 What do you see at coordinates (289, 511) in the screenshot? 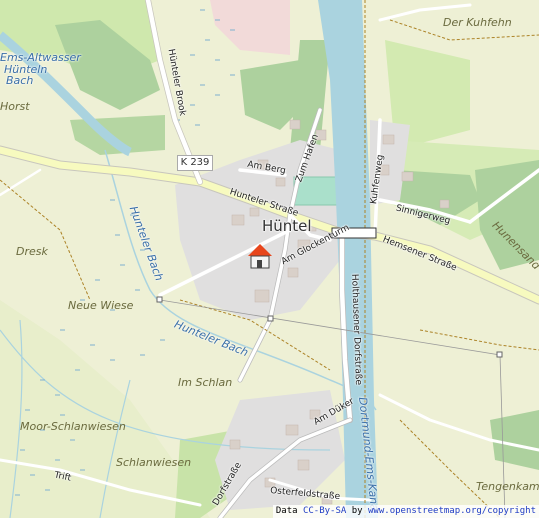
I see `attribution-prefix: Data` at bounding box center [289, 511].